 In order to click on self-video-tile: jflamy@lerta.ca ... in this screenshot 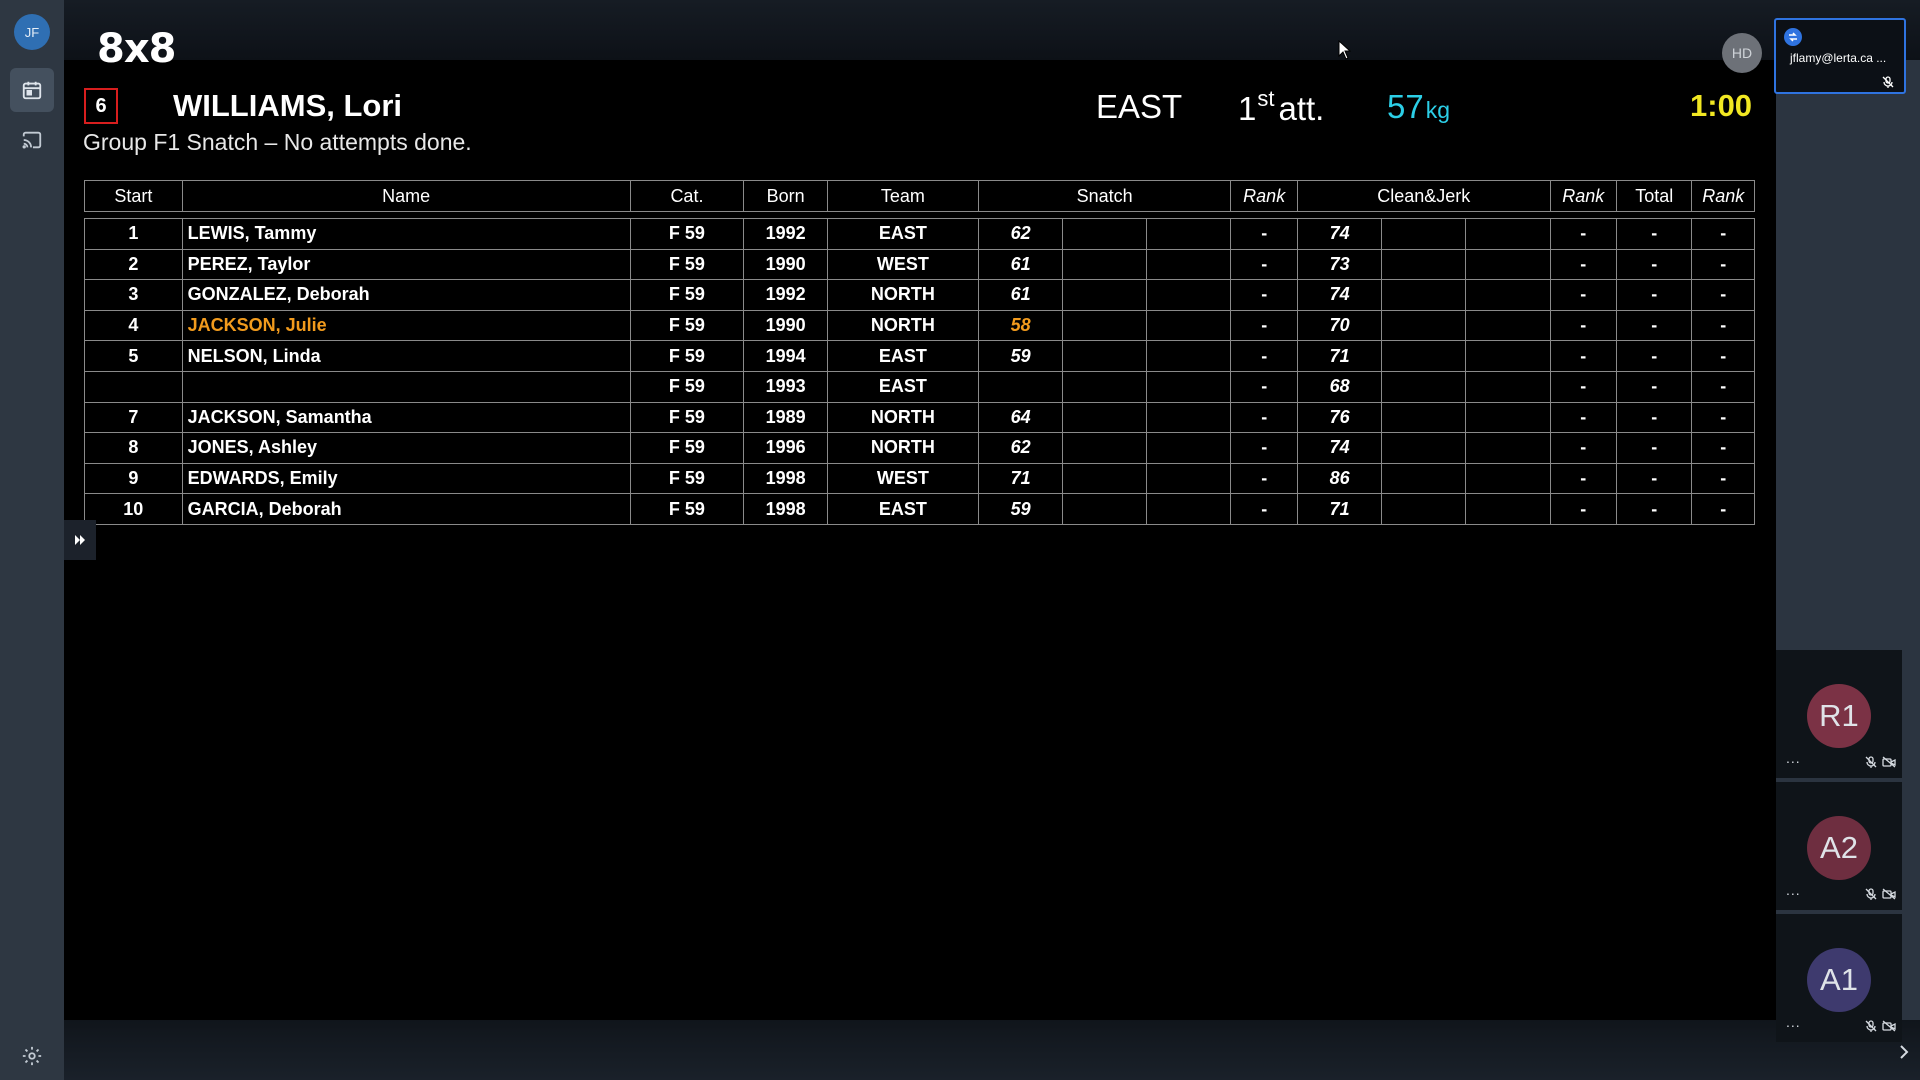, I will do `click(1840, 56)`.